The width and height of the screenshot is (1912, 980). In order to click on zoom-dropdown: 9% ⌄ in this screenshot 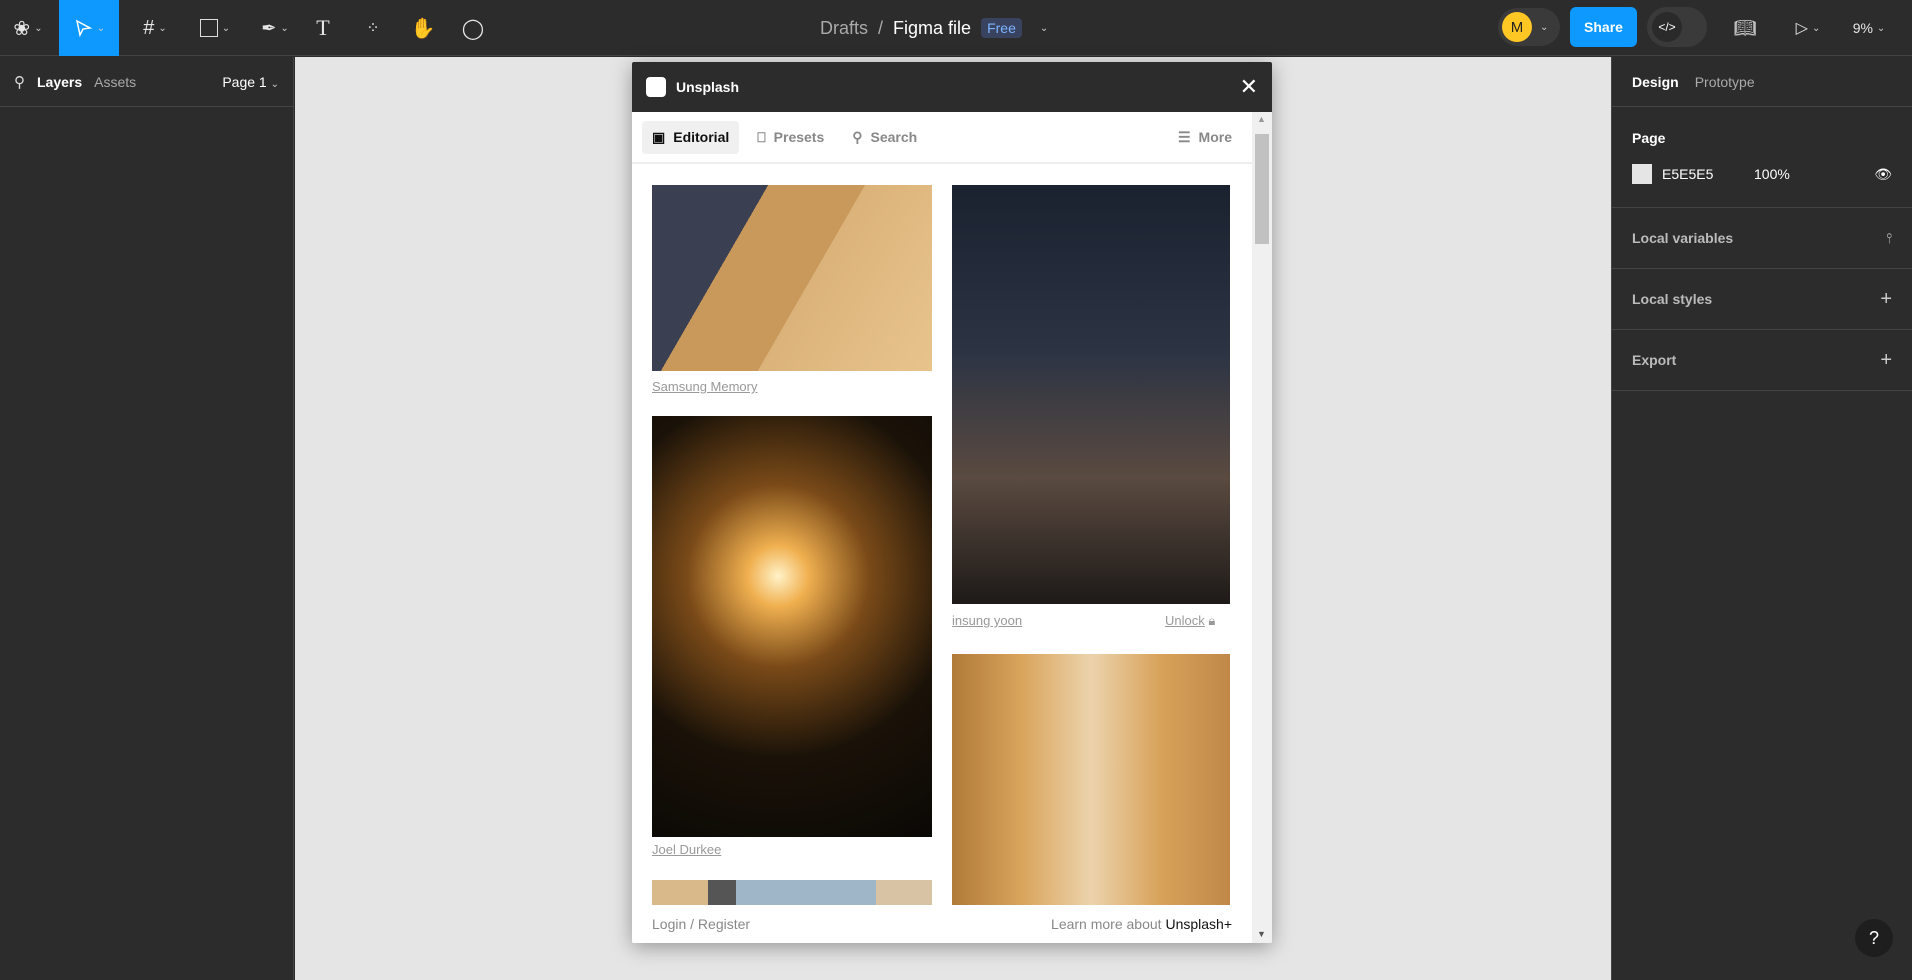, I will do `click(1869, 28)`.